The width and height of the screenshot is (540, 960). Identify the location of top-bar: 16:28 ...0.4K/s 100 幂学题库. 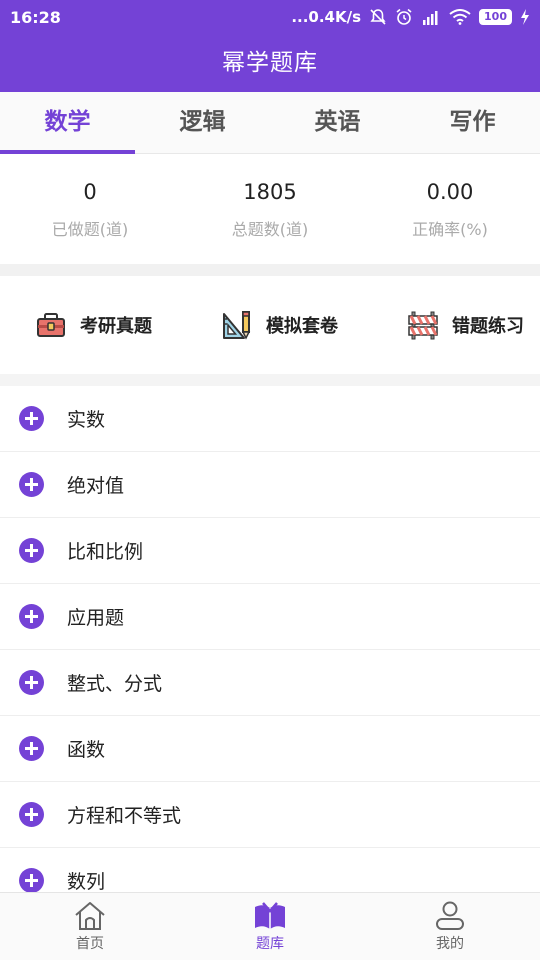
(270, 46).